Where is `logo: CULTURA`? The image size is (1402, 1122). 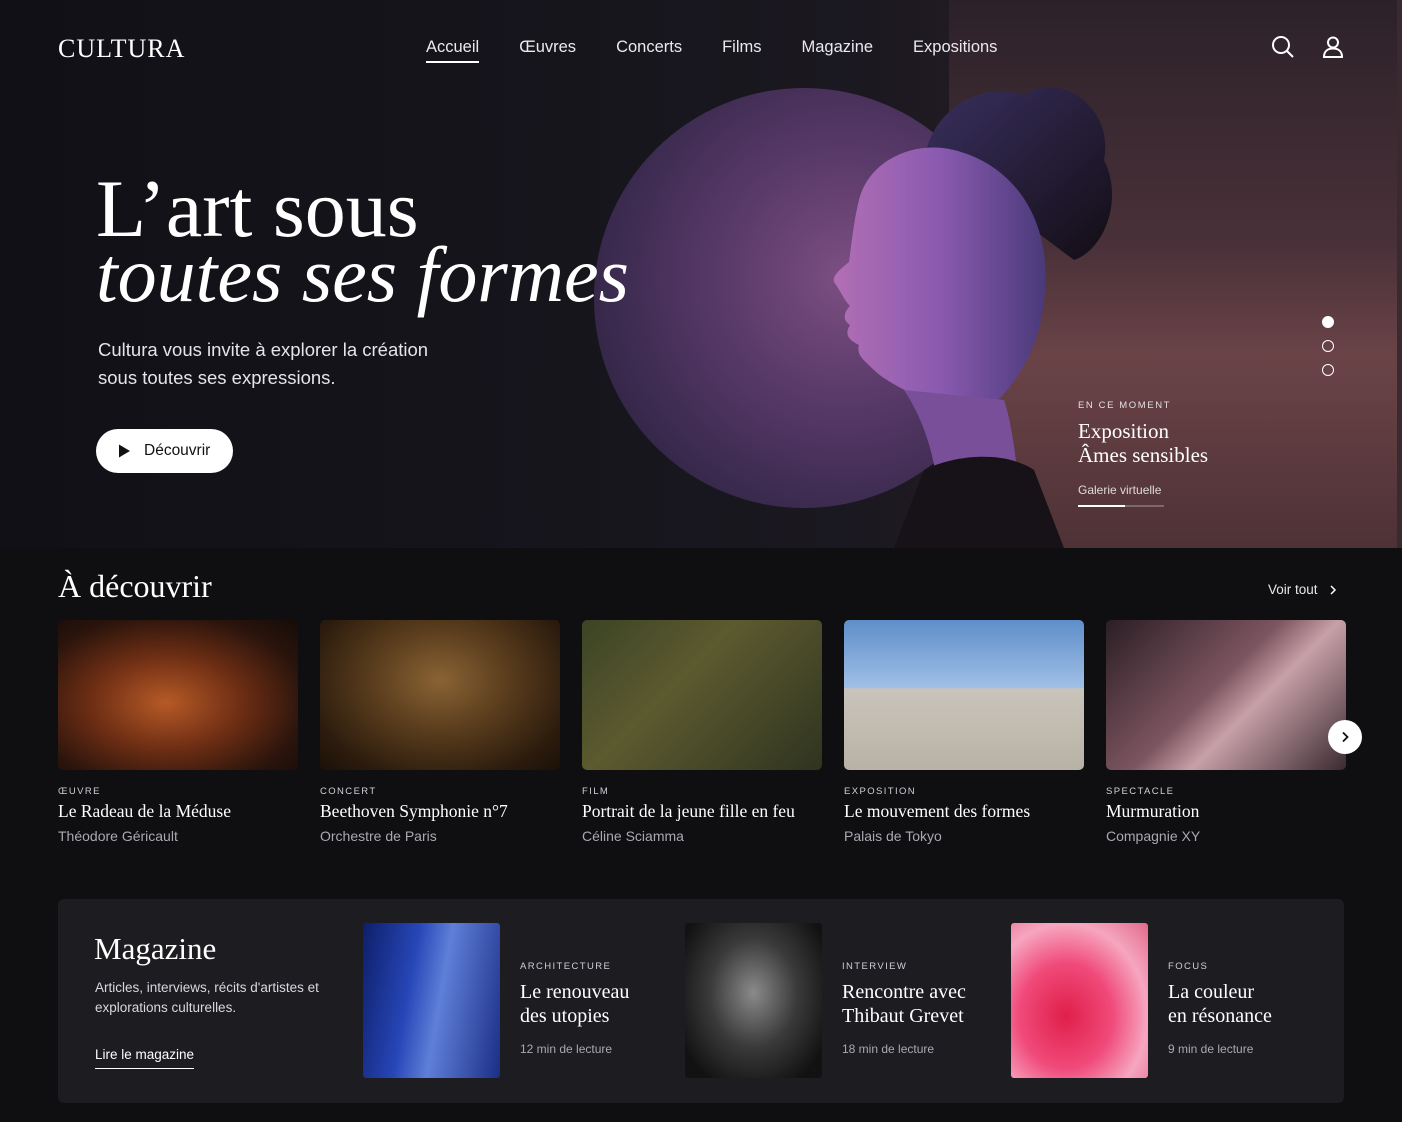 logo: CULTURA is located at coordinates (121, 49).